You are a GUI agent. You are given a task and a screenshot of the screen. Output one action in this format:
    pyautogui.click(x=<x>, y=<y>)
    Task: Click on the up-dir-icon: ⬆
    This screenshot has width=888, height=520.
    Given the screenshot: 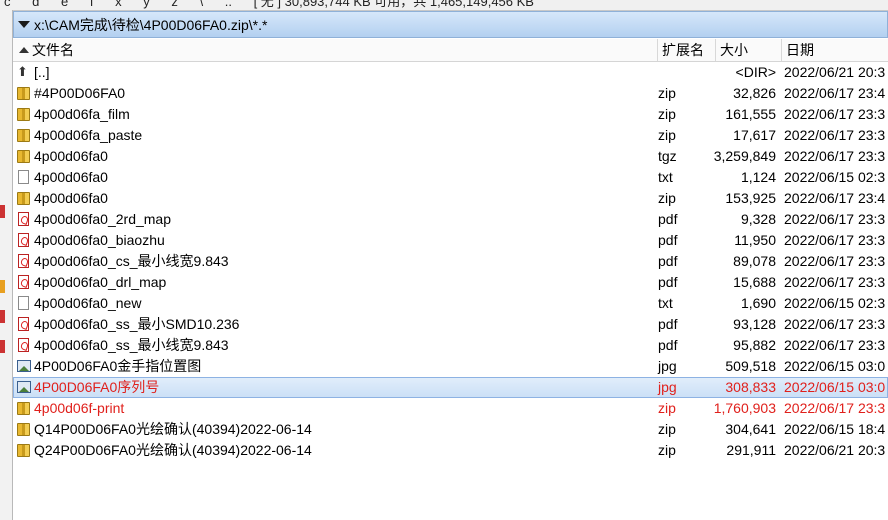 What is the action you would take?
    pyautogui.click(x=24, y=72)
    